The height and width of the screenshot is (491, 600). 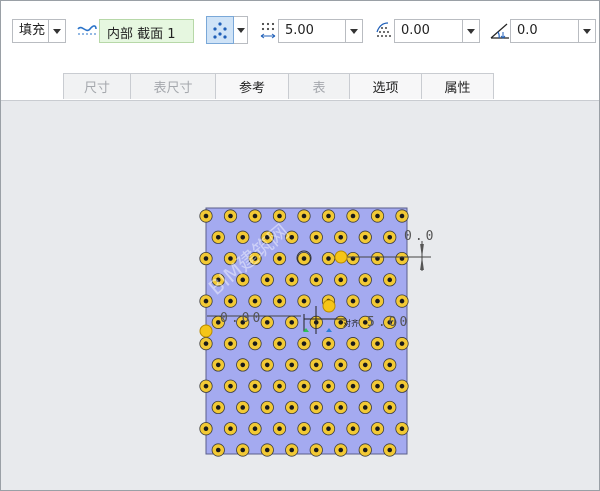 I want to click on tab-label: 表, so click(x=319, y=88).